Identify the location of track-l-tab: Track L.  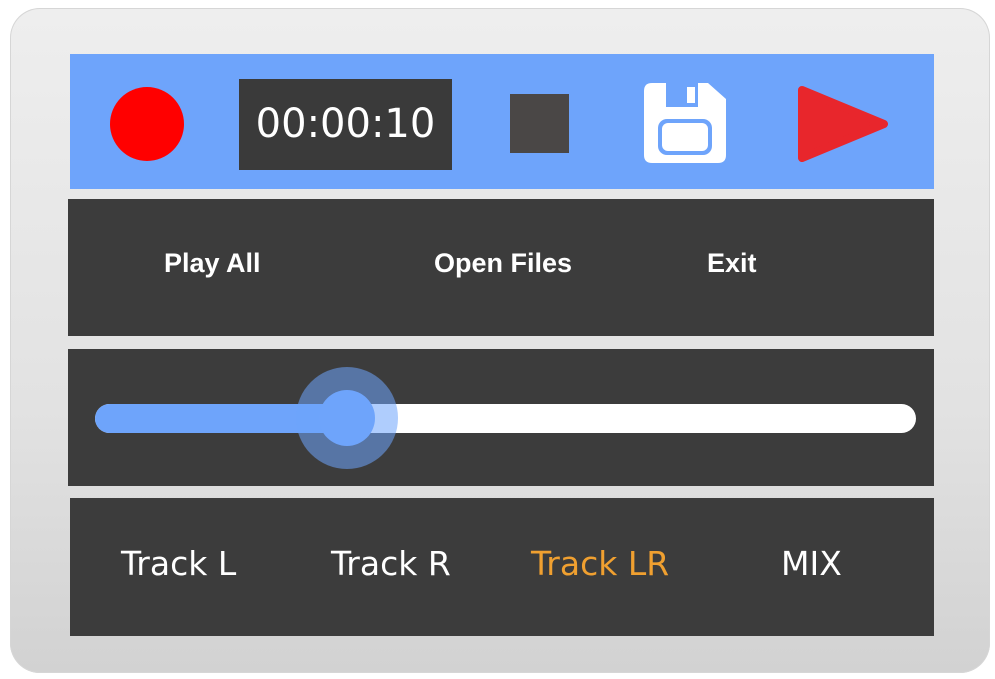
(178, 564).